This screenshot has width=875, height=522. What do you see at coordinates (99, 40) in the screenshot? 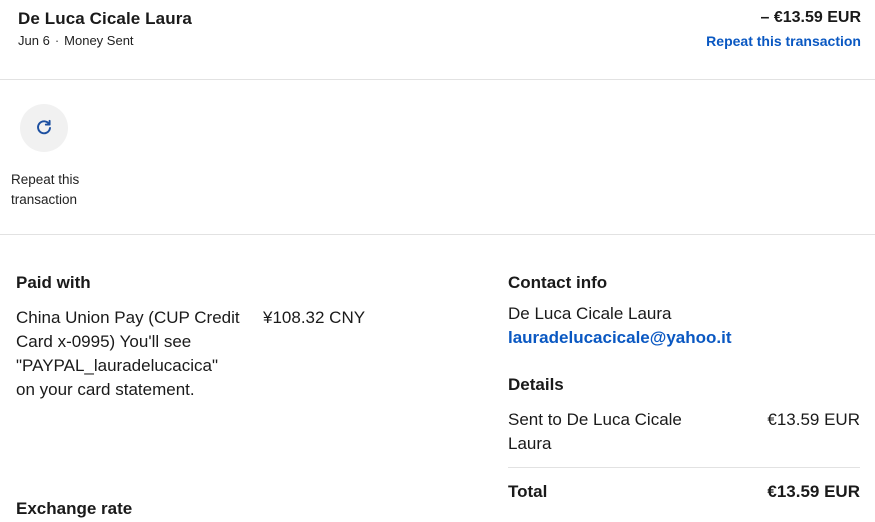
I see `transaction-type: Money Sent` at bounding box center [99, 40].